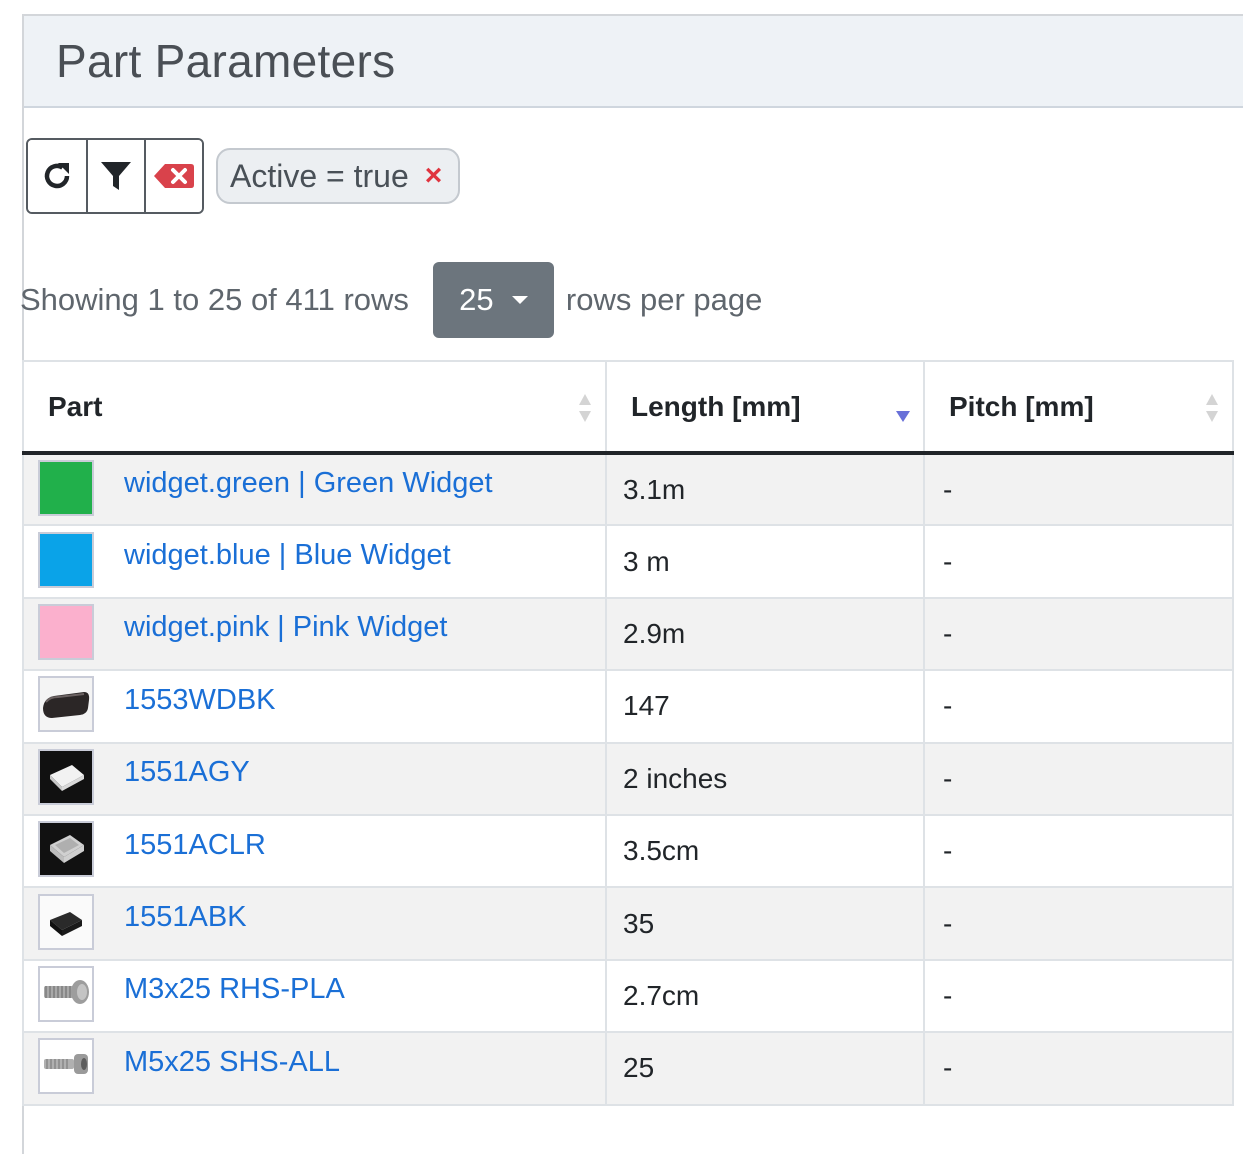 Image resolution: width=1243 pixels, height=1154 pixels. Describe the element at coordinates (434, 176) in the screenshot. I see `filter-remove-button: ×` at that location.